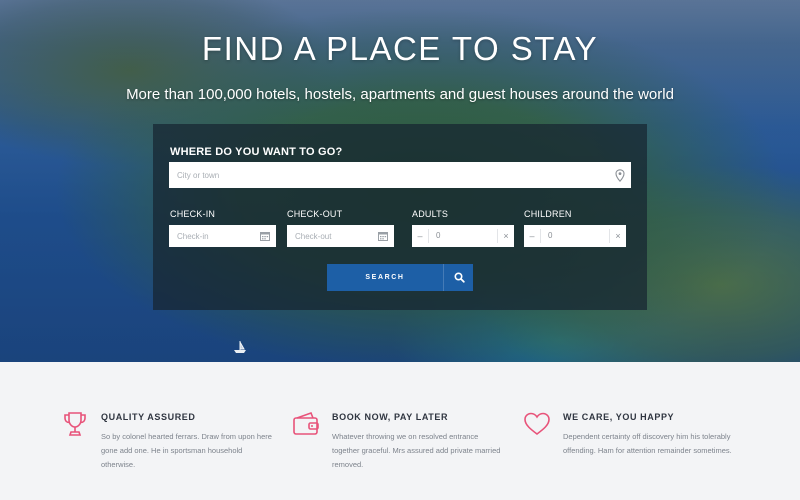  Describe the element at coordinates (148, 417) in the screenshot. I see `feature-title: QUALITY ASSURED` at that location.